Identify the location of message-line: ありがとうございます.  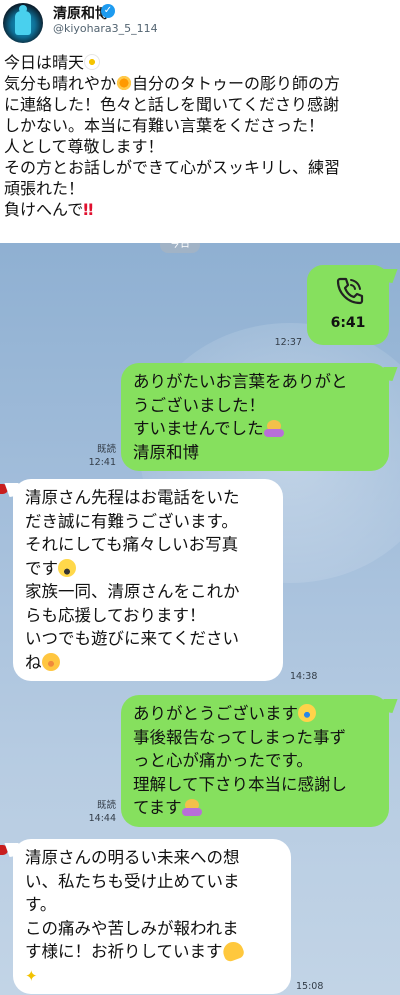
(255, 714).